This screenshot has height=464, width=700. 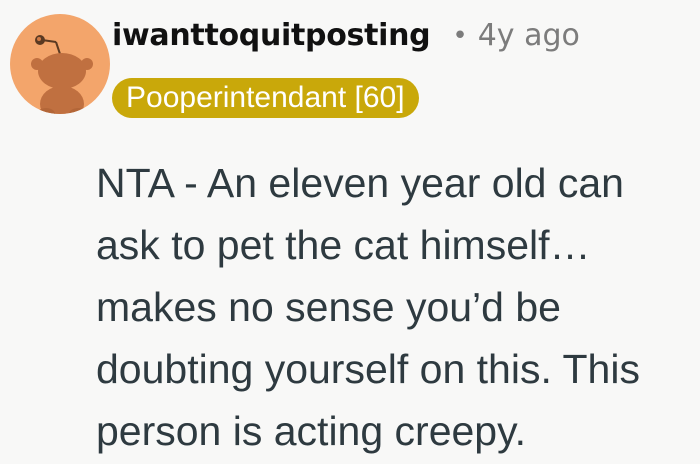 What do you see at coordinates (529, 35) in the screenshot?
I see `comment-timestamp: 4y ago` at bounding box center [529, 35].